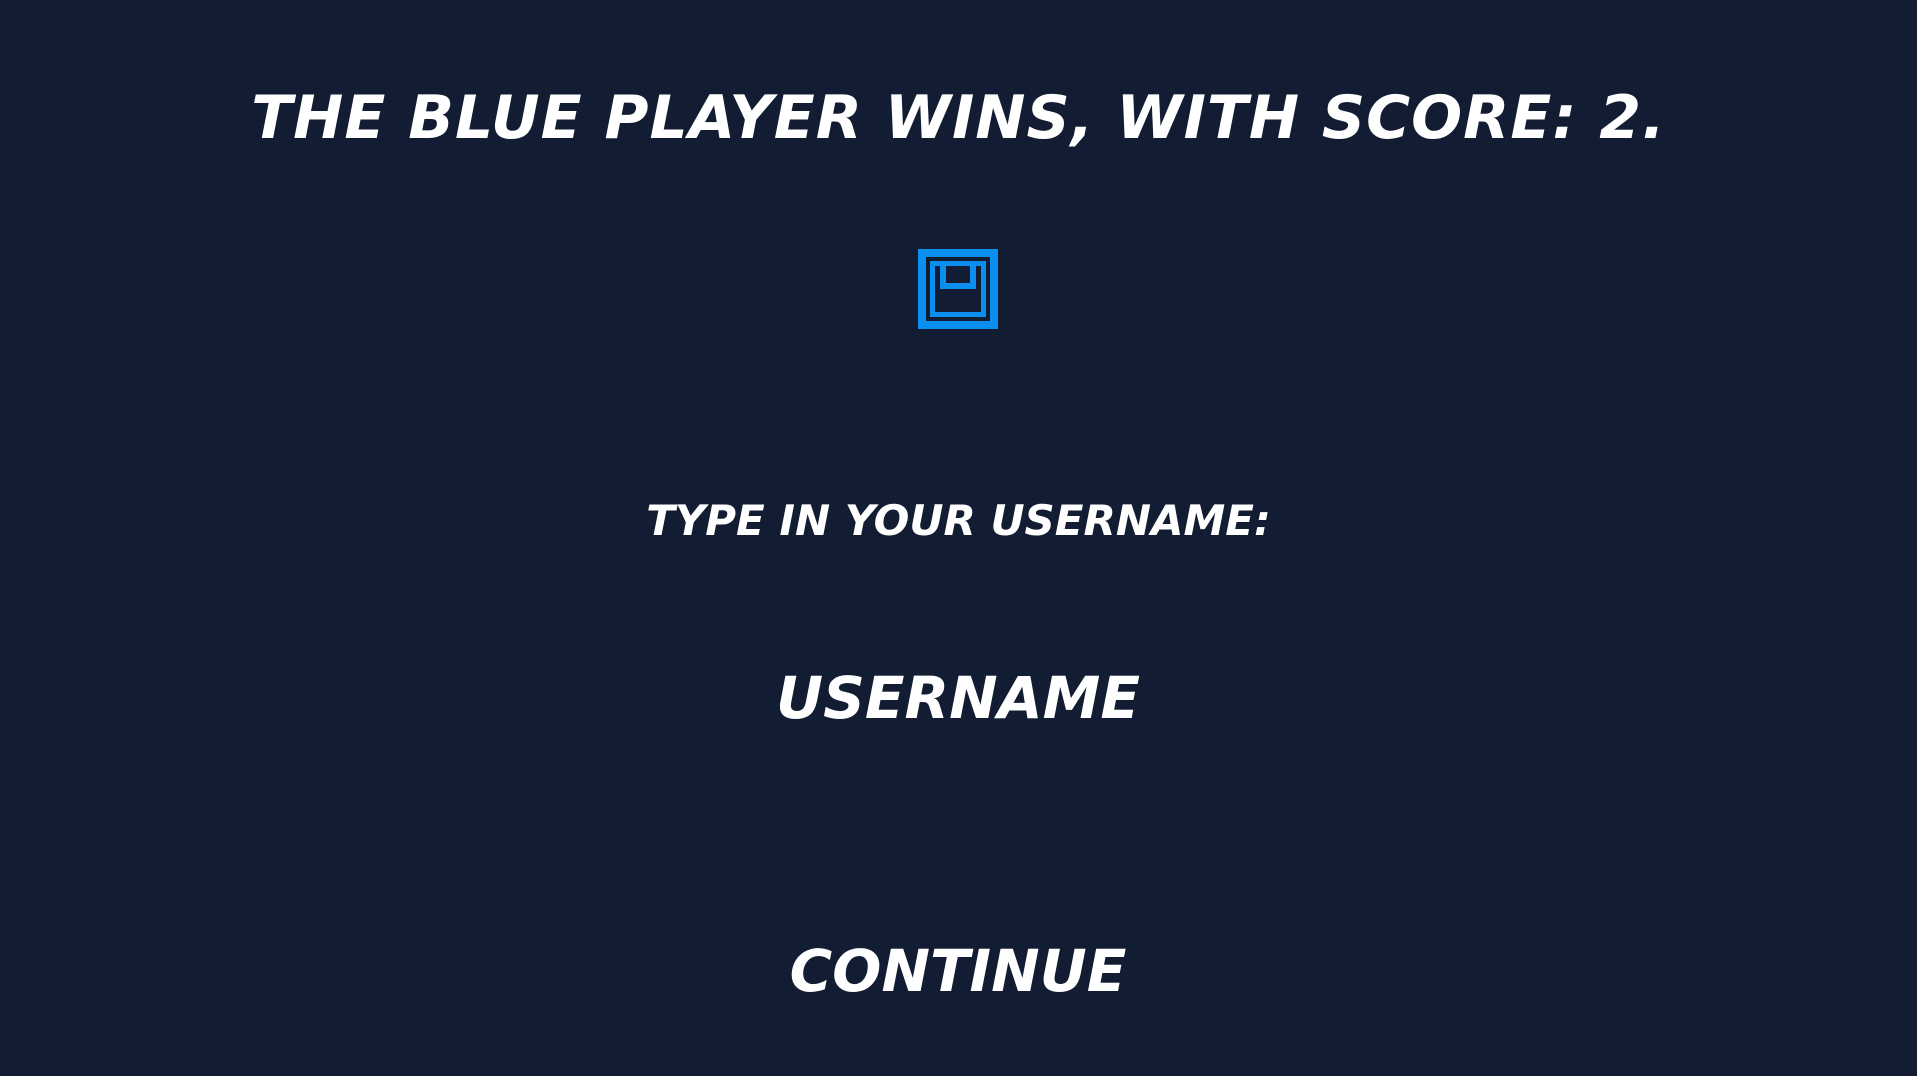 This screenshot has width=1917, height=1076. Describe the element at coordinates (958, 118) in the screenshot. I see `result-title: THE BLUE PLAYER WINS, WITH SCORE: 2.` at that location.